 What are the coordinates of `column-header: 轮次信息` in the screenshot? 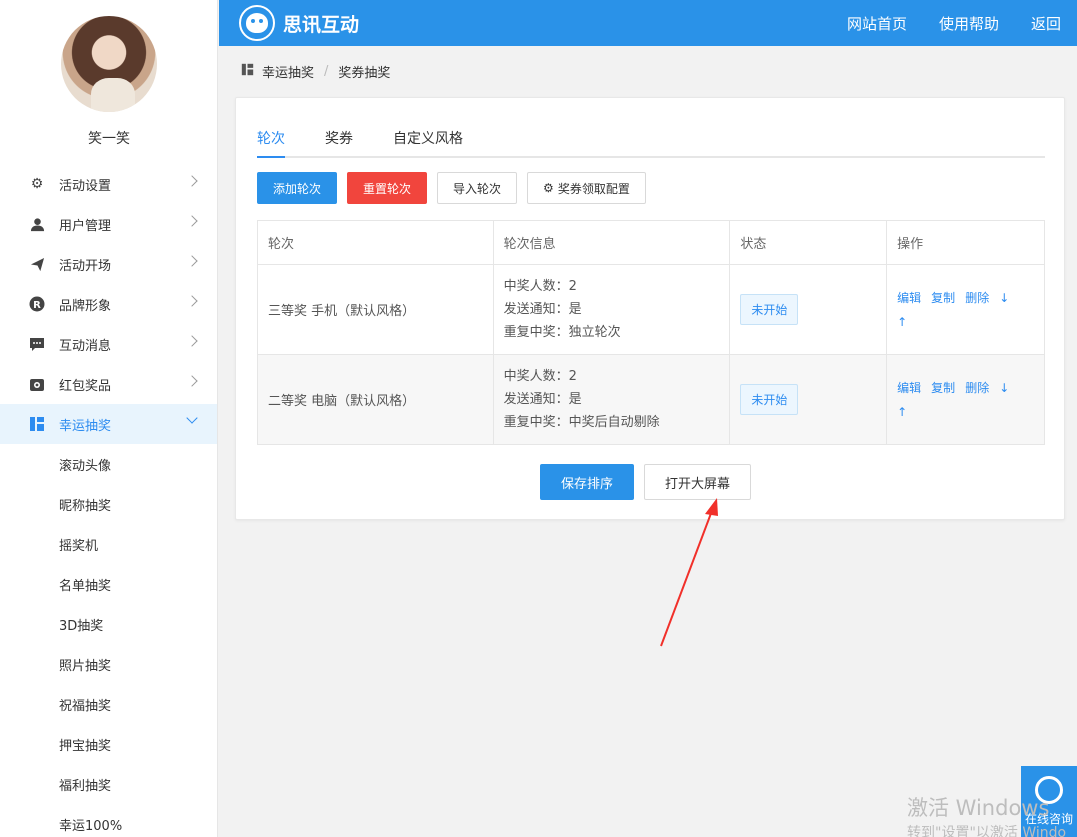 It's located at (611, 242).